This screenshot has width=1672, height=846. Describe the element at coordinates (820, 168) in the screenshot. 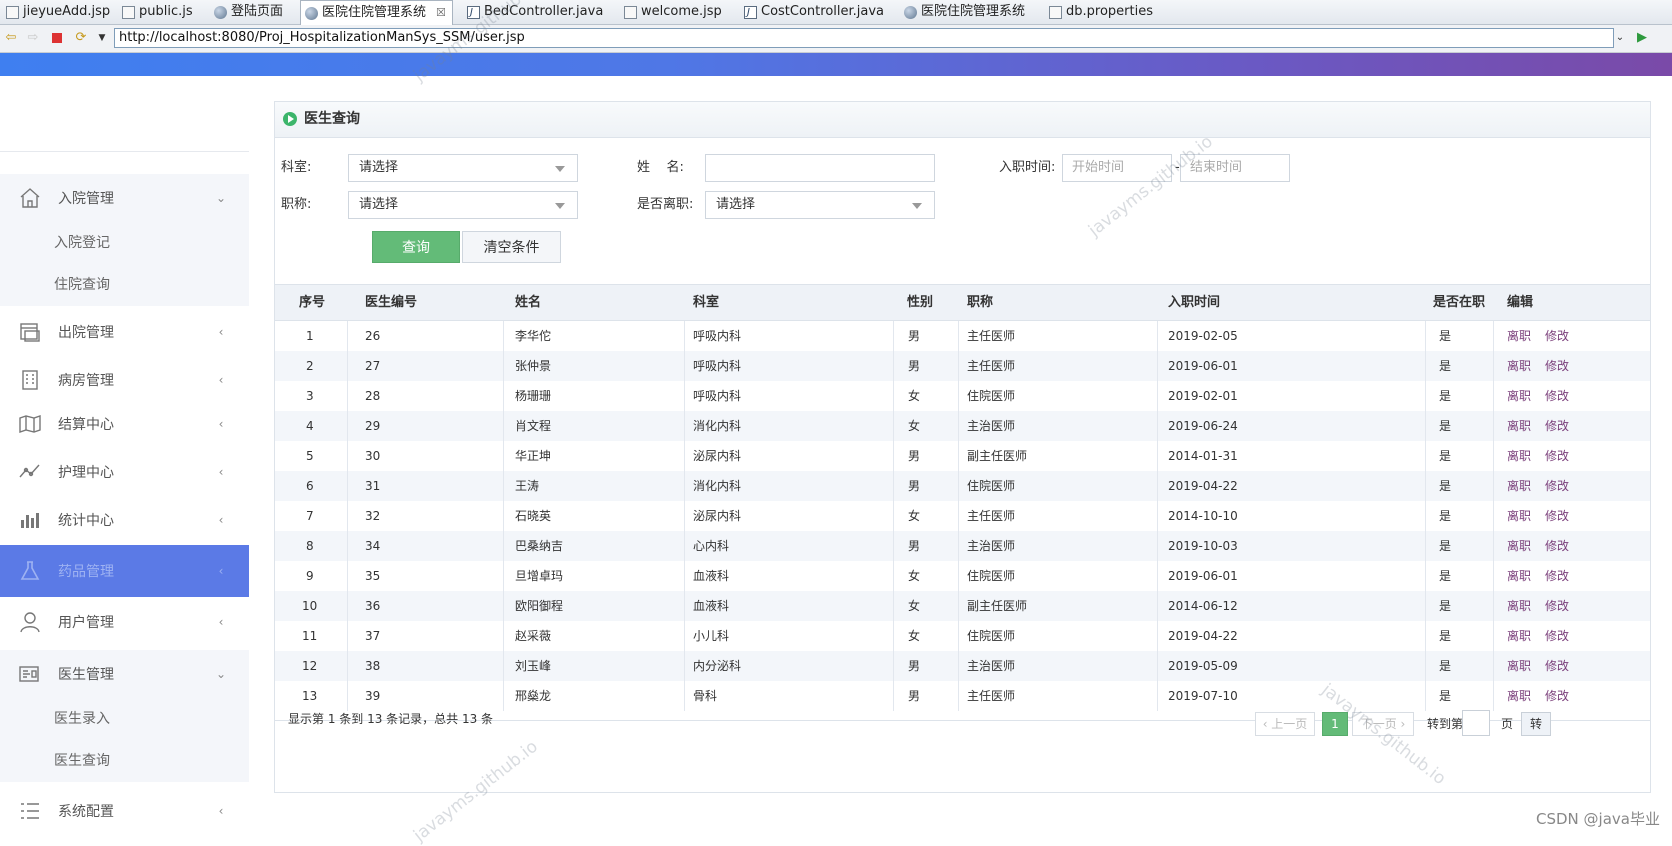

I see `name-input` at that location.